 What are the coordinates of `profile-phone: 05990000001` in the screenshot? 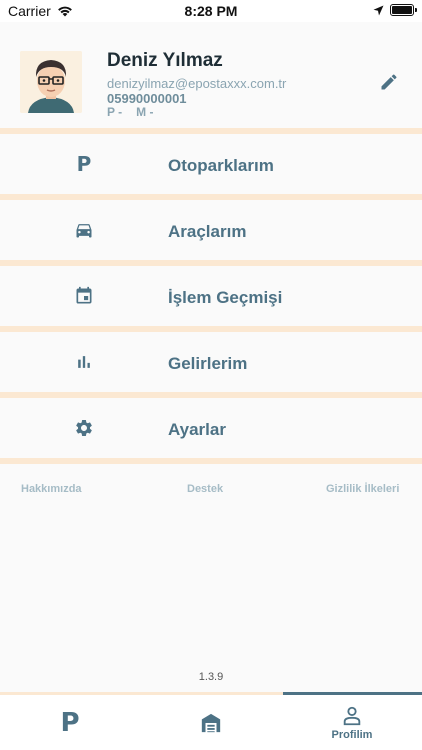 It's located at (147, 98).